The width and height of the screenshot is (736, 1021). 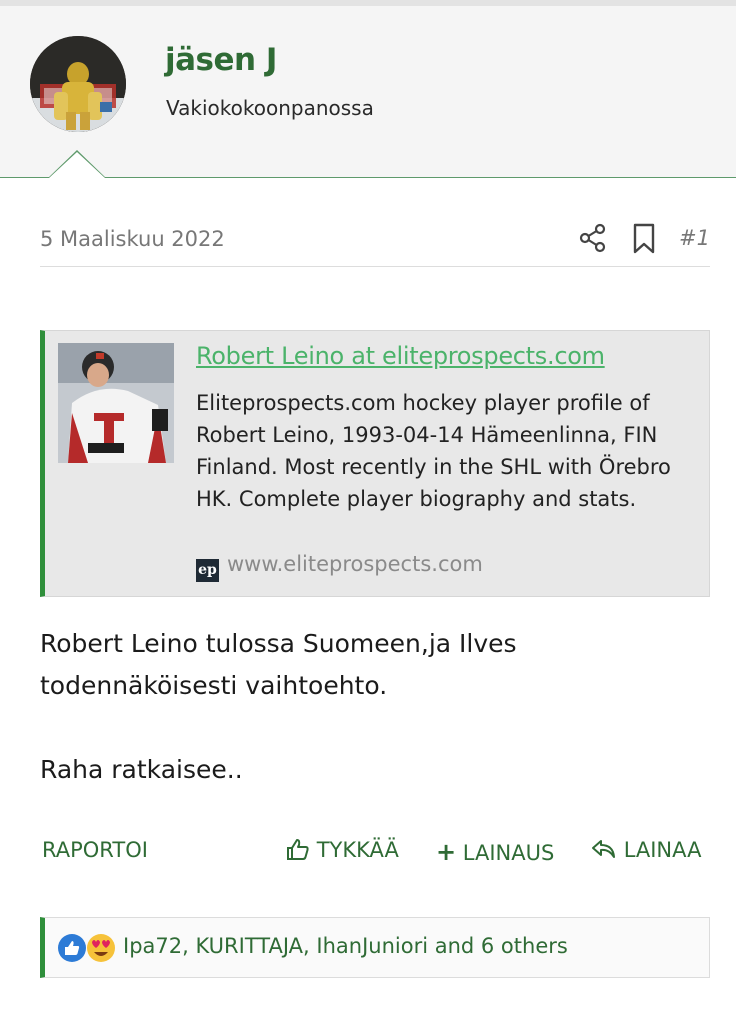 What do you see at coordinates (508, 853) in the screenshot?
I see `multiquote-label: LAINAUS` at bounding box center [508, 853].